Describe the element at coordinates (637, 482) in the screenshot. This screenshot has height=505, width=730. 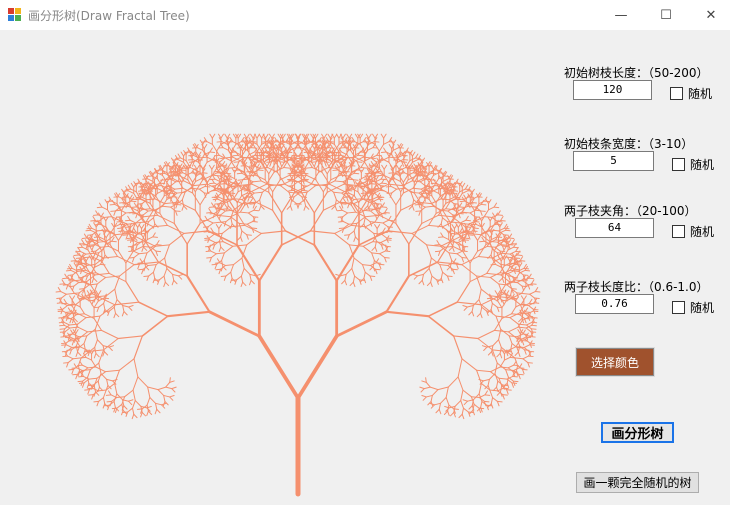
I see `draw-random-tree-button: 画一颗完全随机的树` at that location.